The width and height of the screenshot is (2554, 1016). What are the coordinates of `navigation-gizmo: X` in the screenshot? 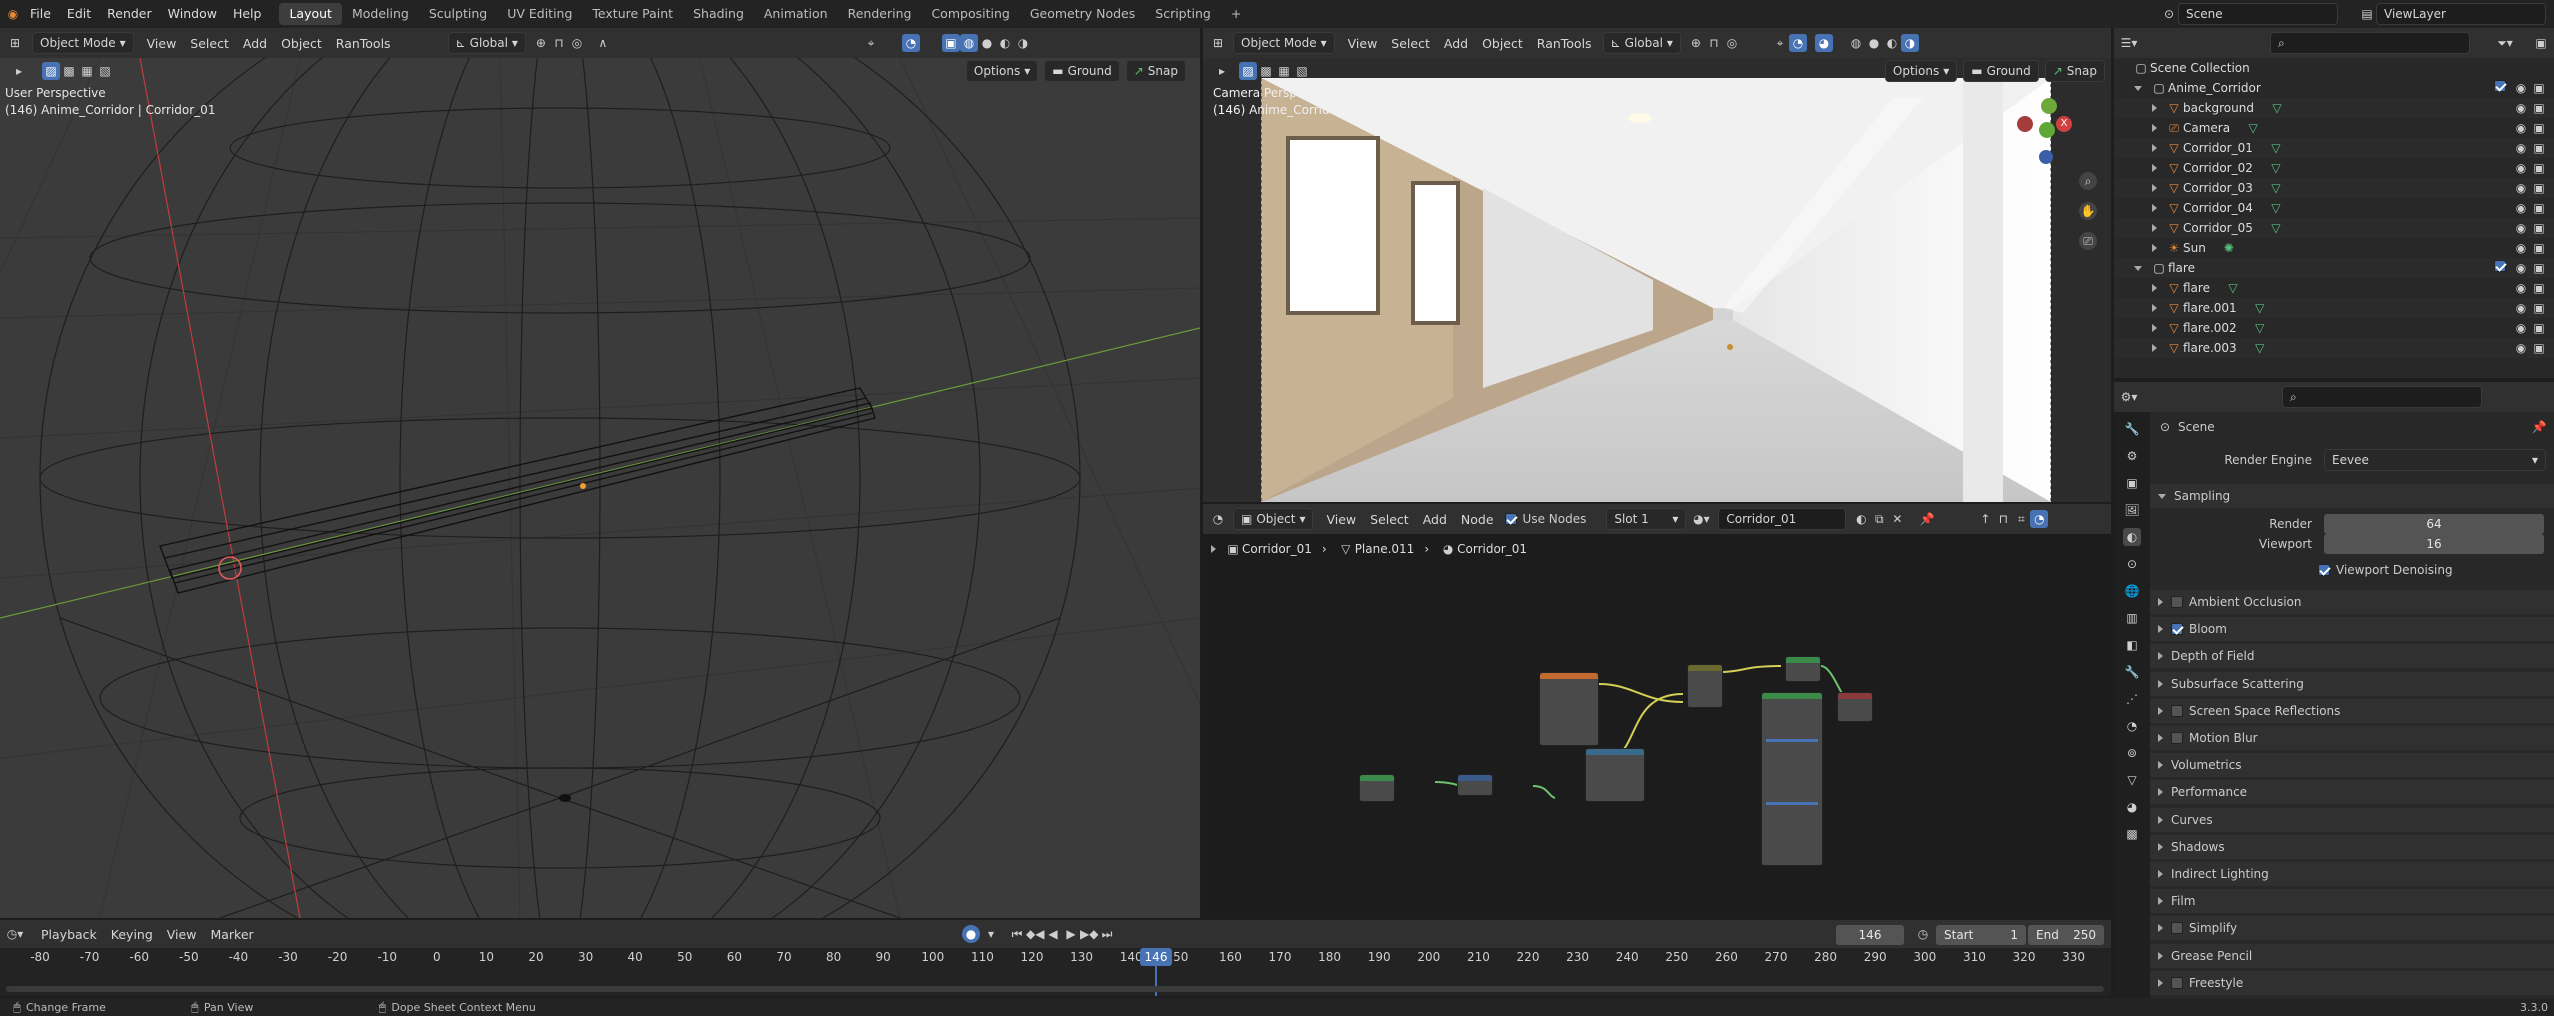 It's located at (2048, 126).